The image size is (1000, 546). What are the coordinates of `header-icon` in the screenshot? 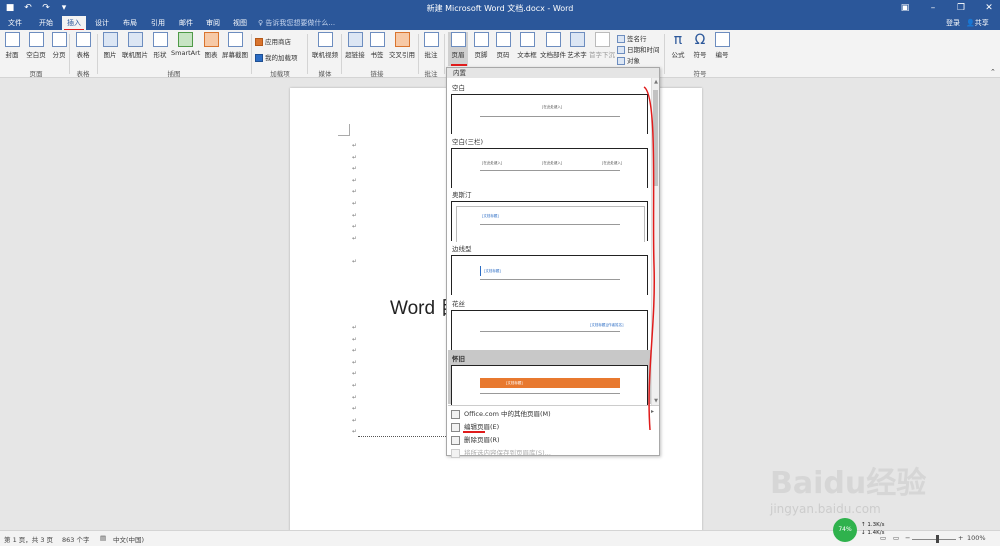 It's located at (458, 39).